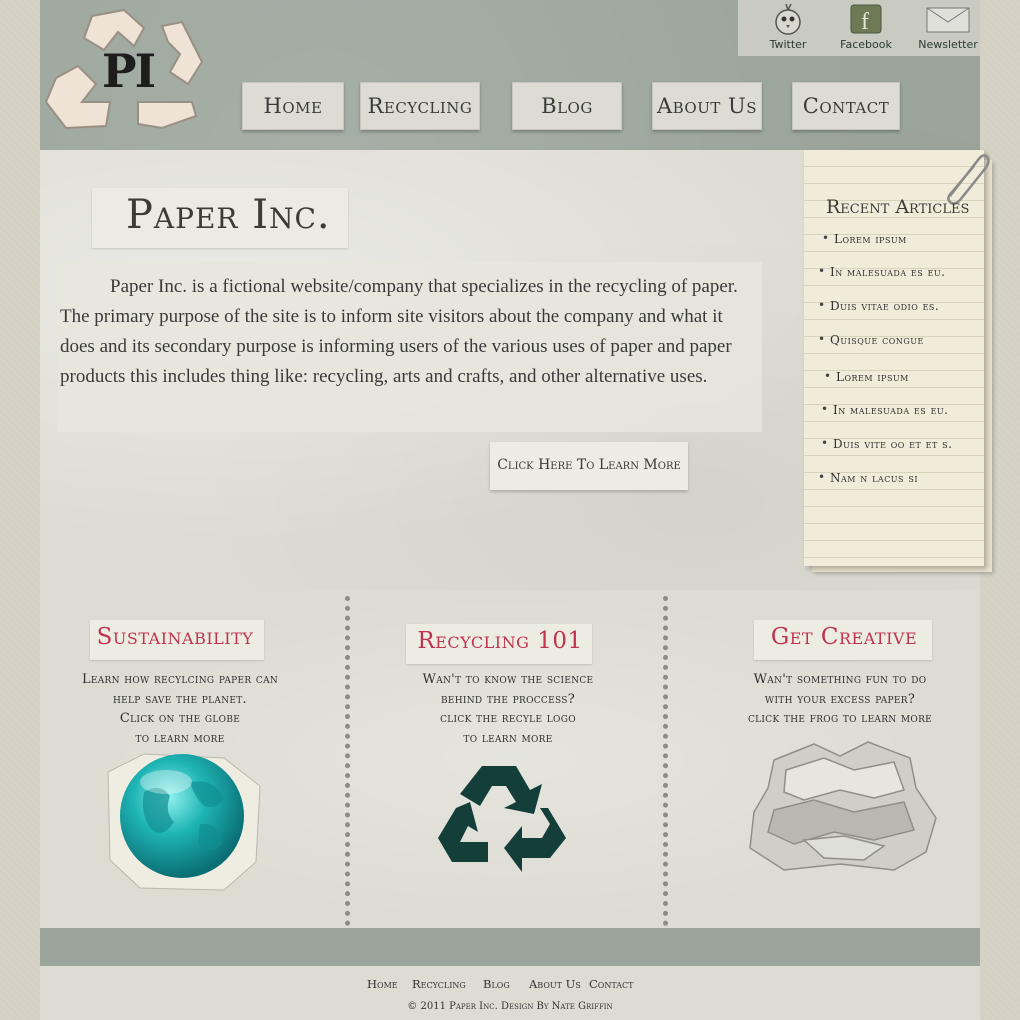 This screenshot has width=1020, height=1020. What do you see at coordinates (866, 44) in the screenshot?
I see `facebook-label: Facebook` at bounding box center [866, 44].